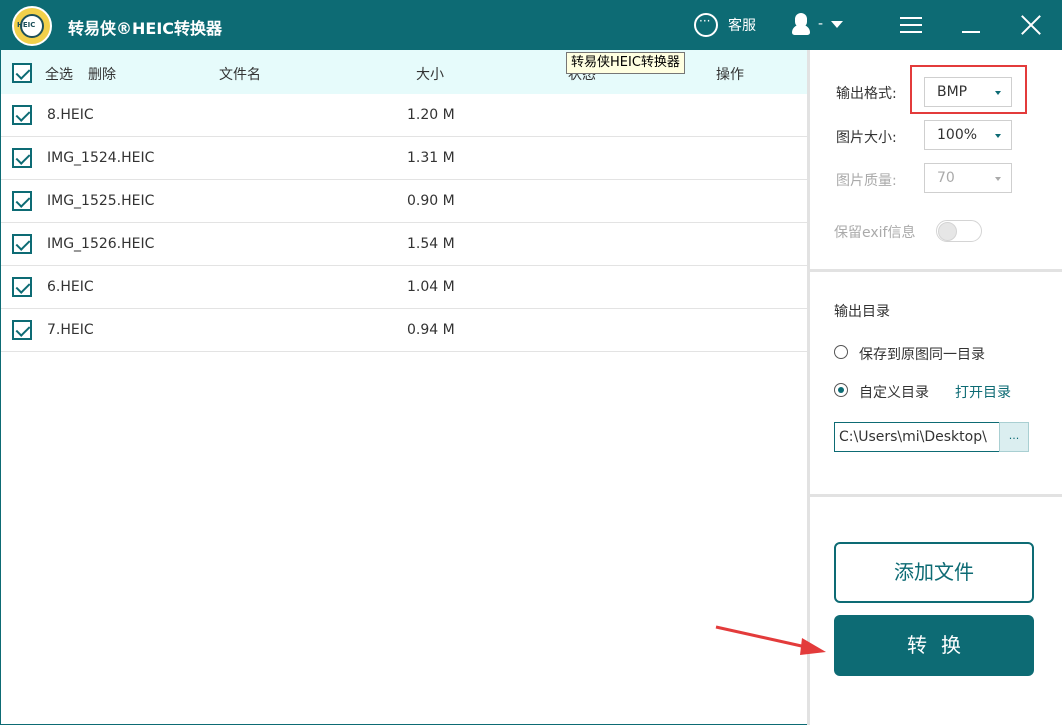 The width and height of the screenshot is (1062, 725). Describe the element at coordinates (983, 392) in the screenshot. I see `open-directory-link: 打开目录` at that location.